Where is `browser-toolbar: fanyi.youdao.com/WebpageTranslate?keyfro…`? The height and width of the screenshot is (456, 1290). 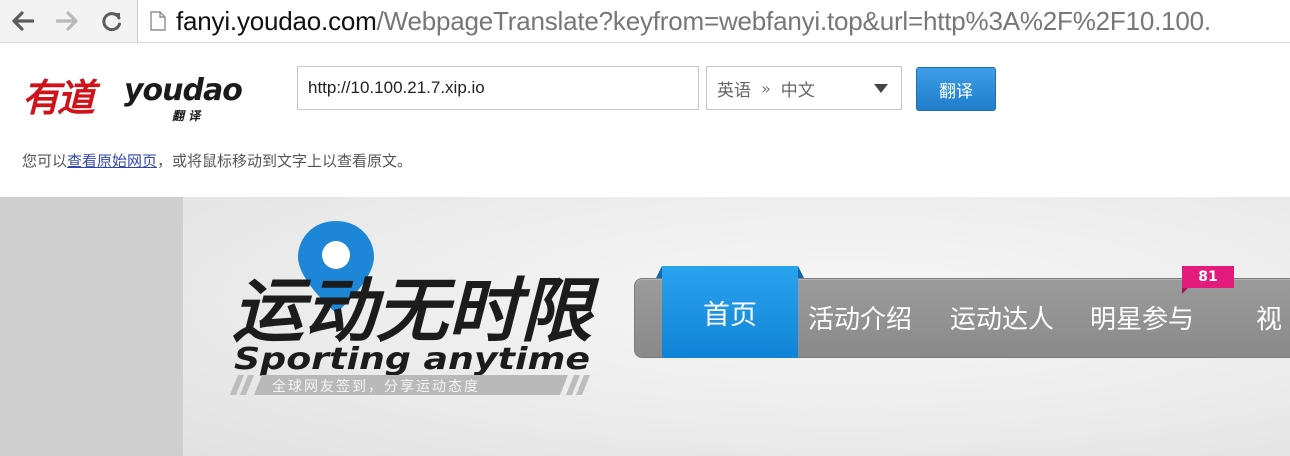
browser-toolbar: fanyi.youdao.com/WebpageTranslate?keyfro… is located at coordinates (645, 21).